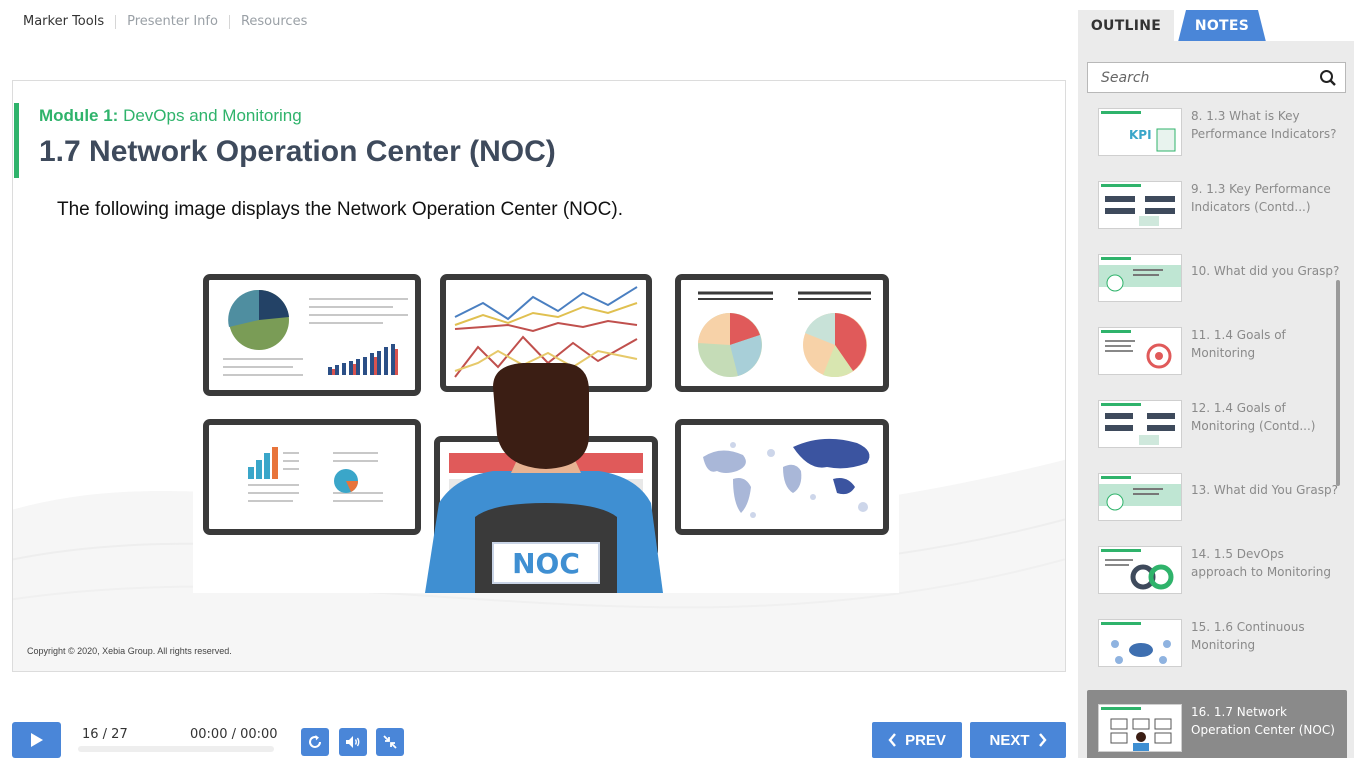 This screenshot has width=1366, height=768. What do you see at coordinates (1200, 77) in the screenshot?
I see `search-input` at bounding box center [1200, 77].